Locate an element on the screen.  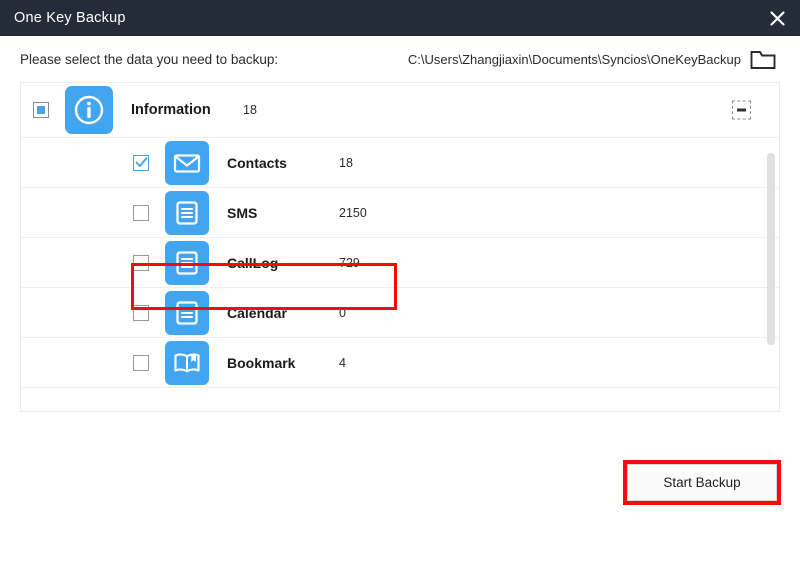
calendar-checkbox-cell is located at coordinates (141, 312).